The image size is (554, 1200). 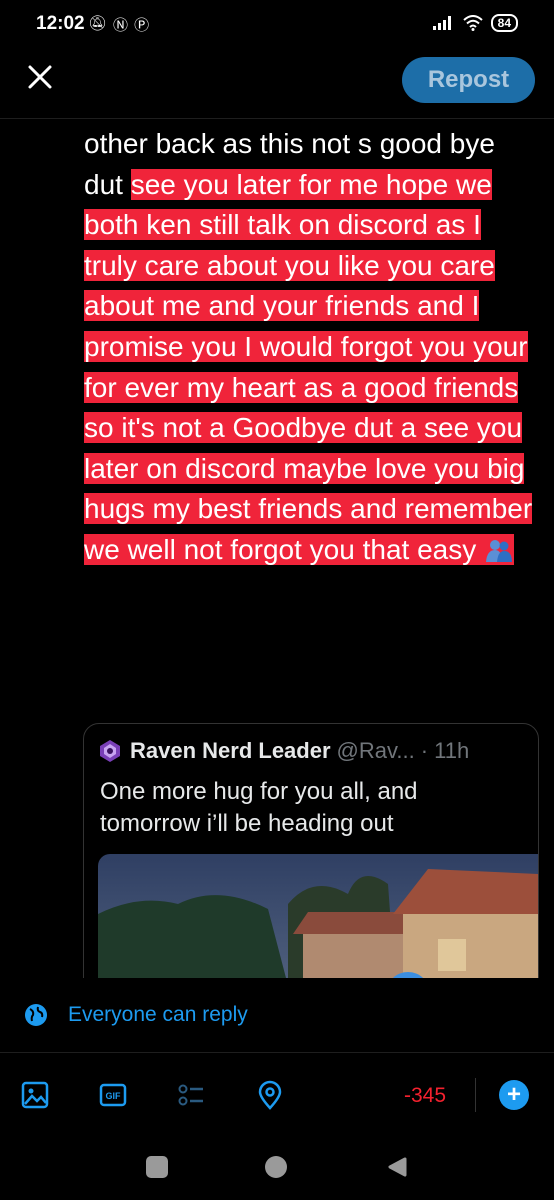 What do you see at coordinates (157, 1167) in the screenshot?
I see `recents-button` at bounding box center [157, 1167].